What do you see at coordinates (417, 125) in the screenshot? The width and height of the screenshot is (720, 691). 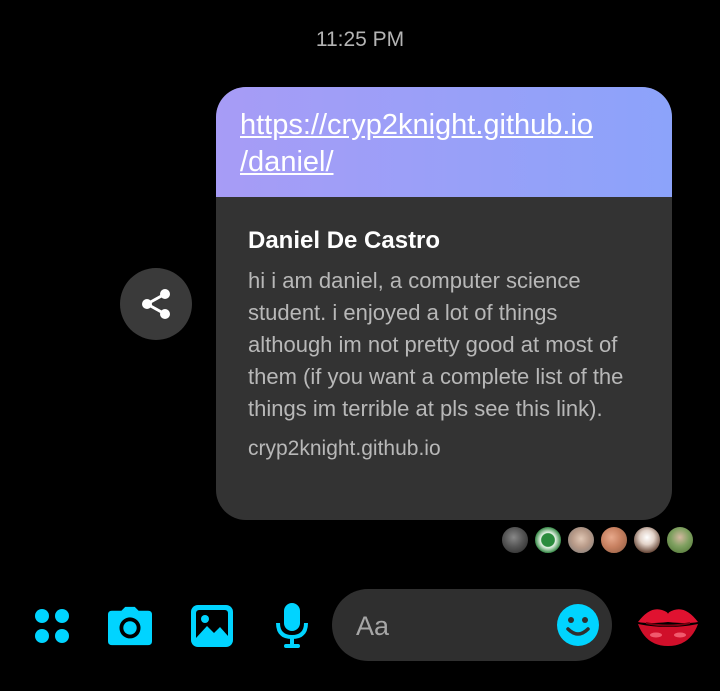 I see `link-text-line-1: https://cryp2knight.github.io` at bounding box center [417, 125].